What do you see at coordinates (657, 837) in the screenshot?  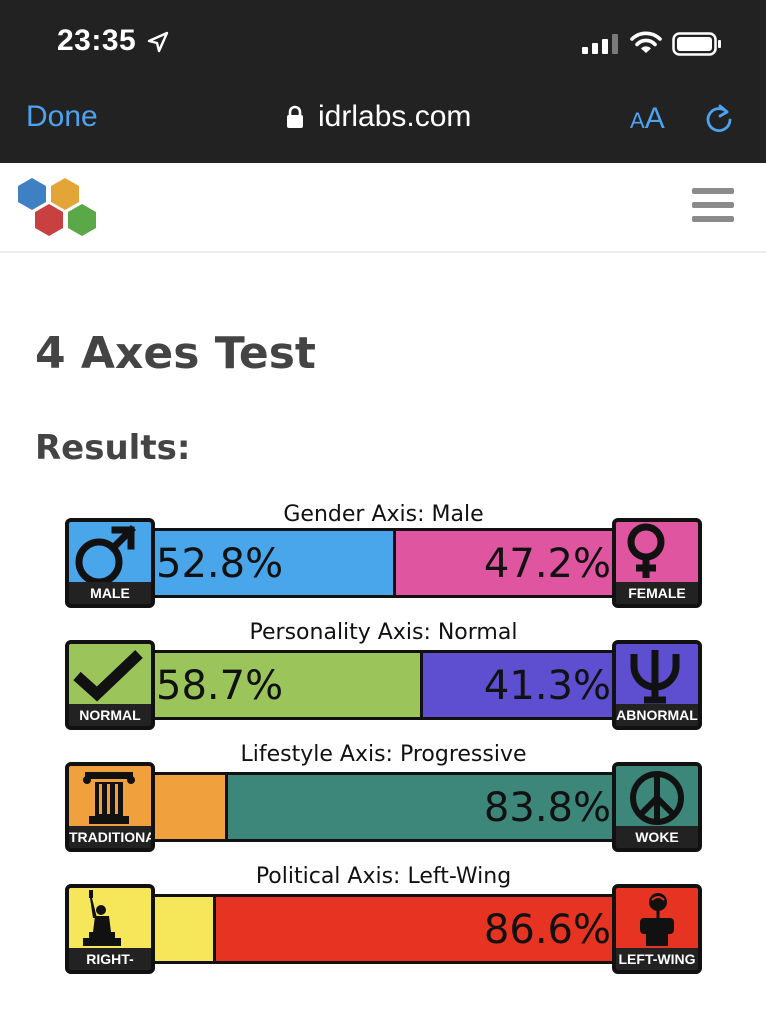 I see `badge-caption: WOKE` at bounding box center [657, 837].